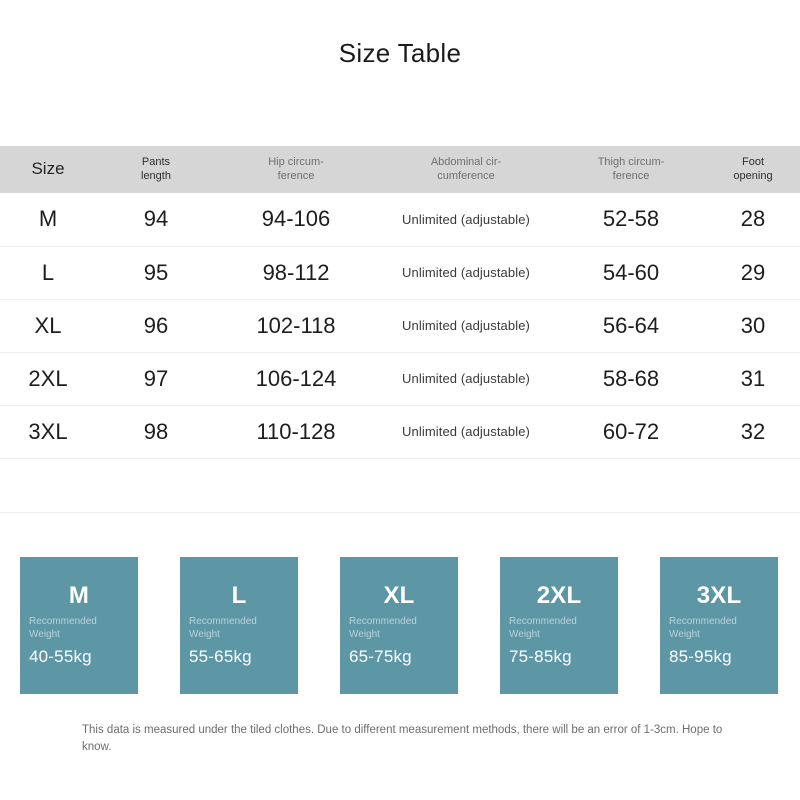  Describe the element at coordinates (753, 219) in the screenshot. I see `cell-foot-opening: 28` at that location.